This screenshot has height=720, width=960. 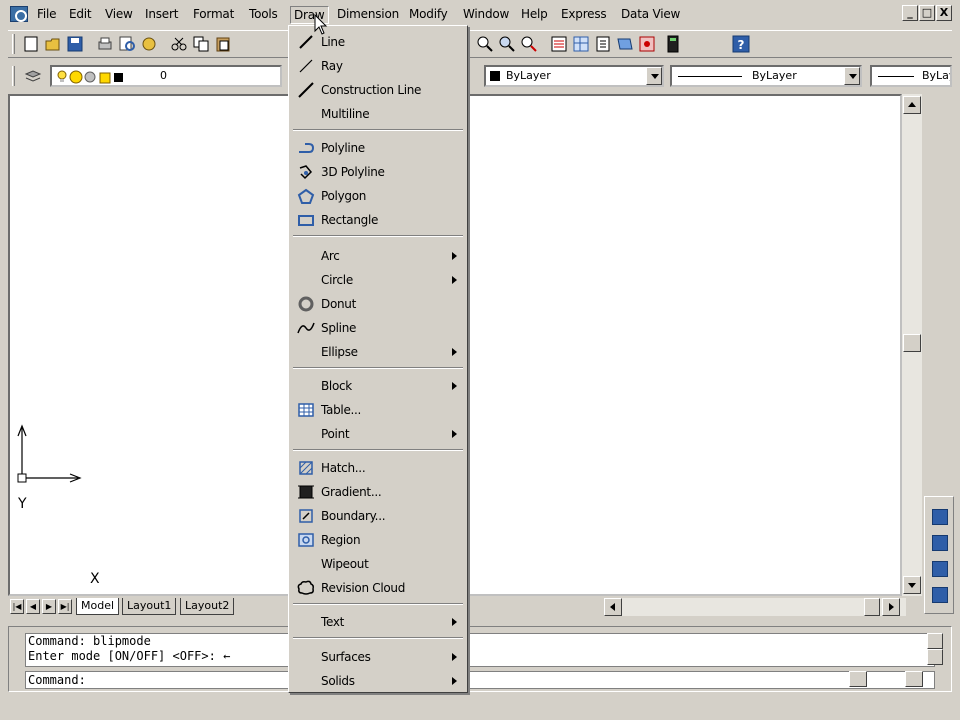 I want to click on menu-item-arc: Arc, so click(x=378, y=256).